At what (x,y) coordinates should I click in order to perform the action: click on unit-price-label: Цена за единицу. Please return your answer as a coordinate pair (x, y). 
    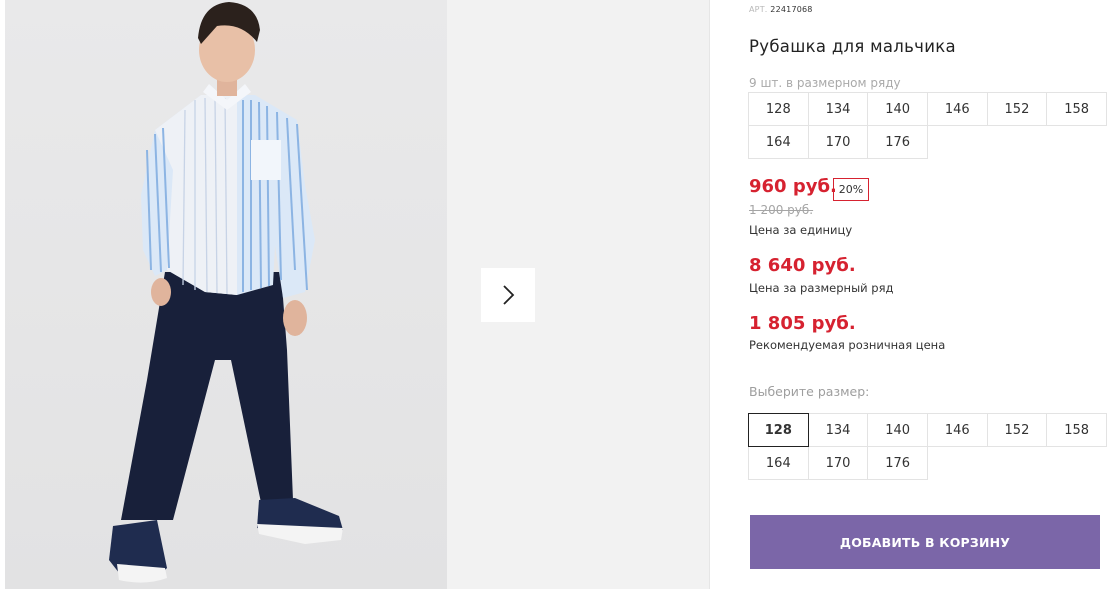
    Looking at the image, I should click on (801, 230).